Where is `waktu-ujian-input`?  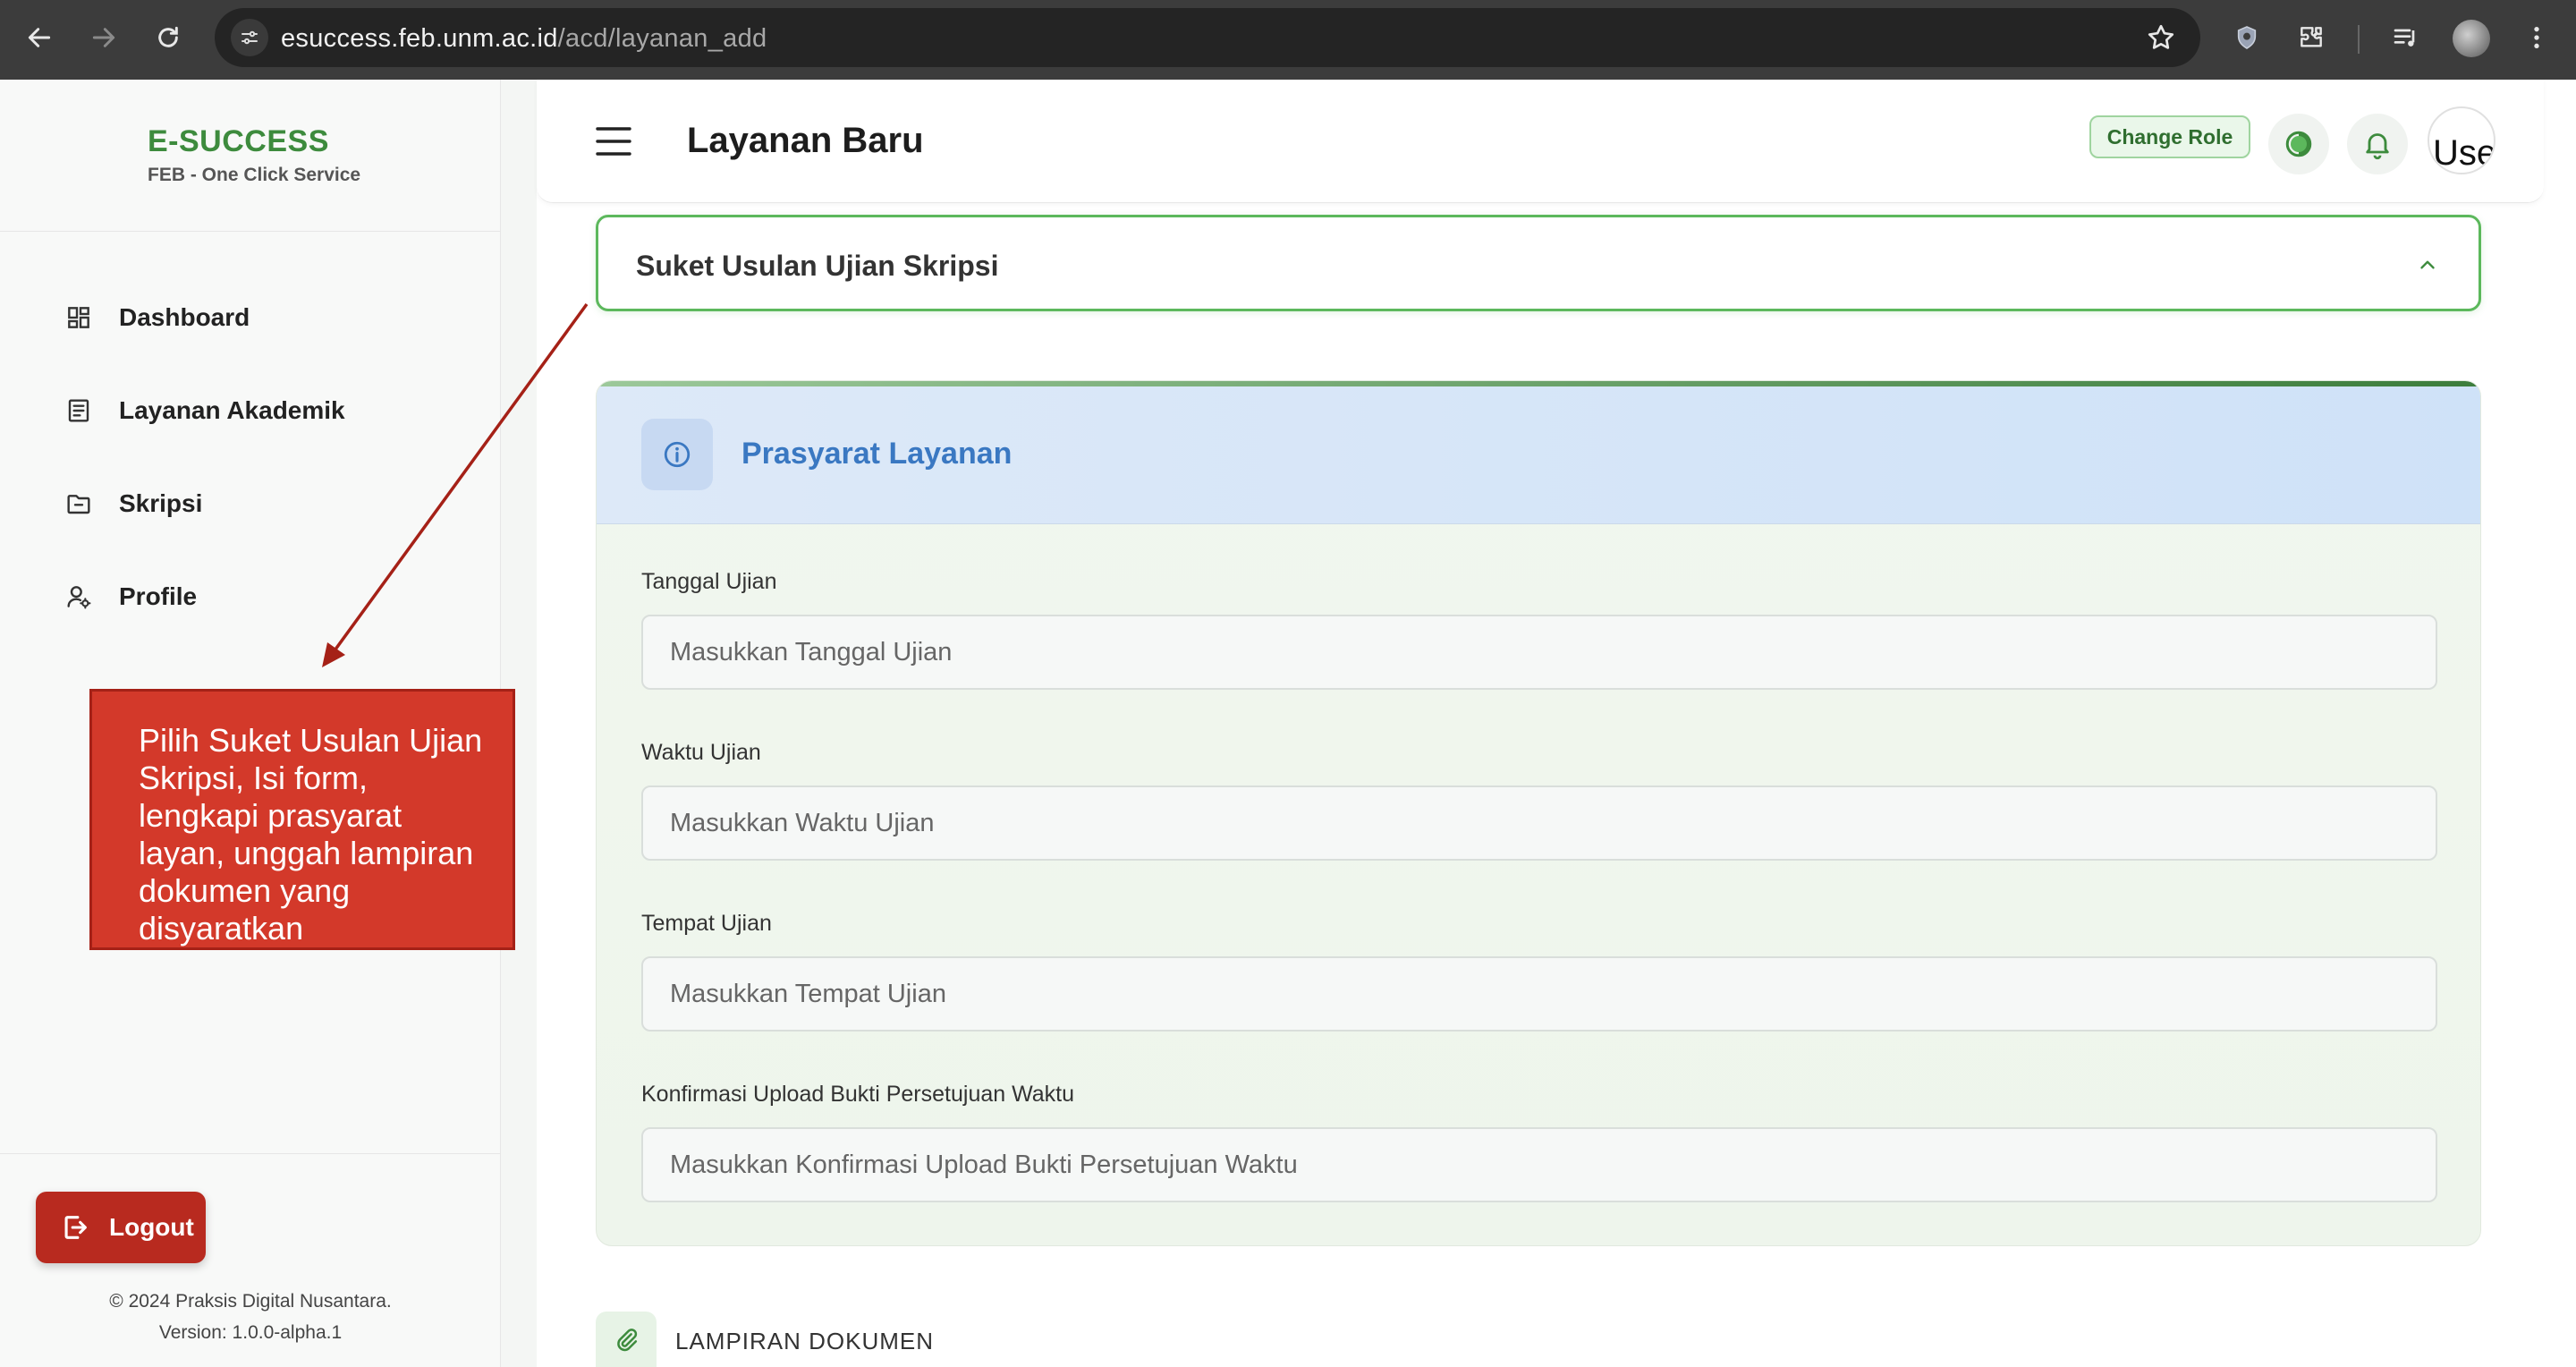 waktu-ujian-input is located at coordinates (1539, 823).